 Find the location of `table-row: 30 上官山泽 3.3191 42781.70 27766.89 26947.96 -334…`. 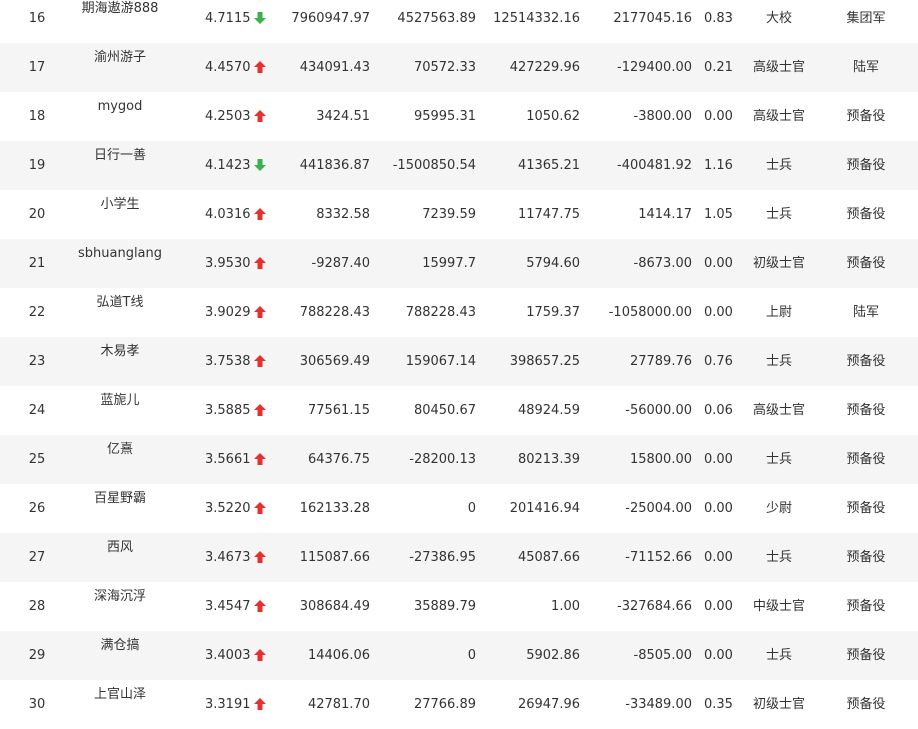

table-row: 30 上官山泽 3.3191 42781.70 27766.89 26947.96 -334… is located at coordinates (459, 704).